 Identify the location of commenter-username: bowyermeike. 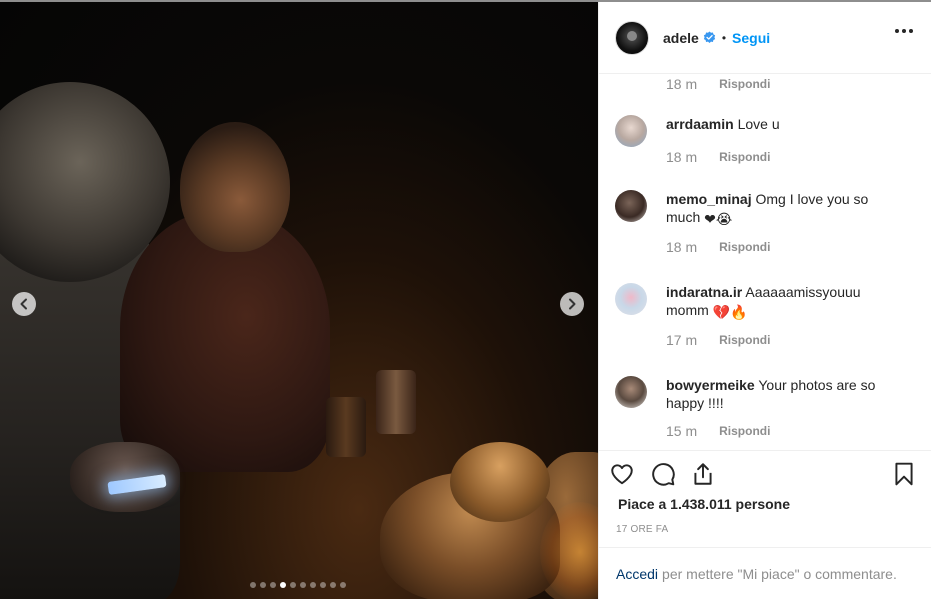
(710, 385).